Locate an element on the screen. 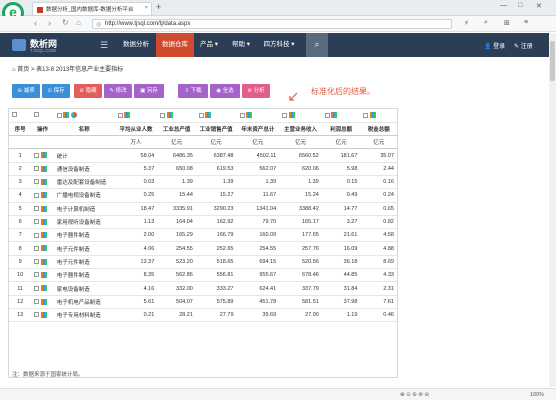  close-window-icon: ✕ is located at coordinates (539, 6).